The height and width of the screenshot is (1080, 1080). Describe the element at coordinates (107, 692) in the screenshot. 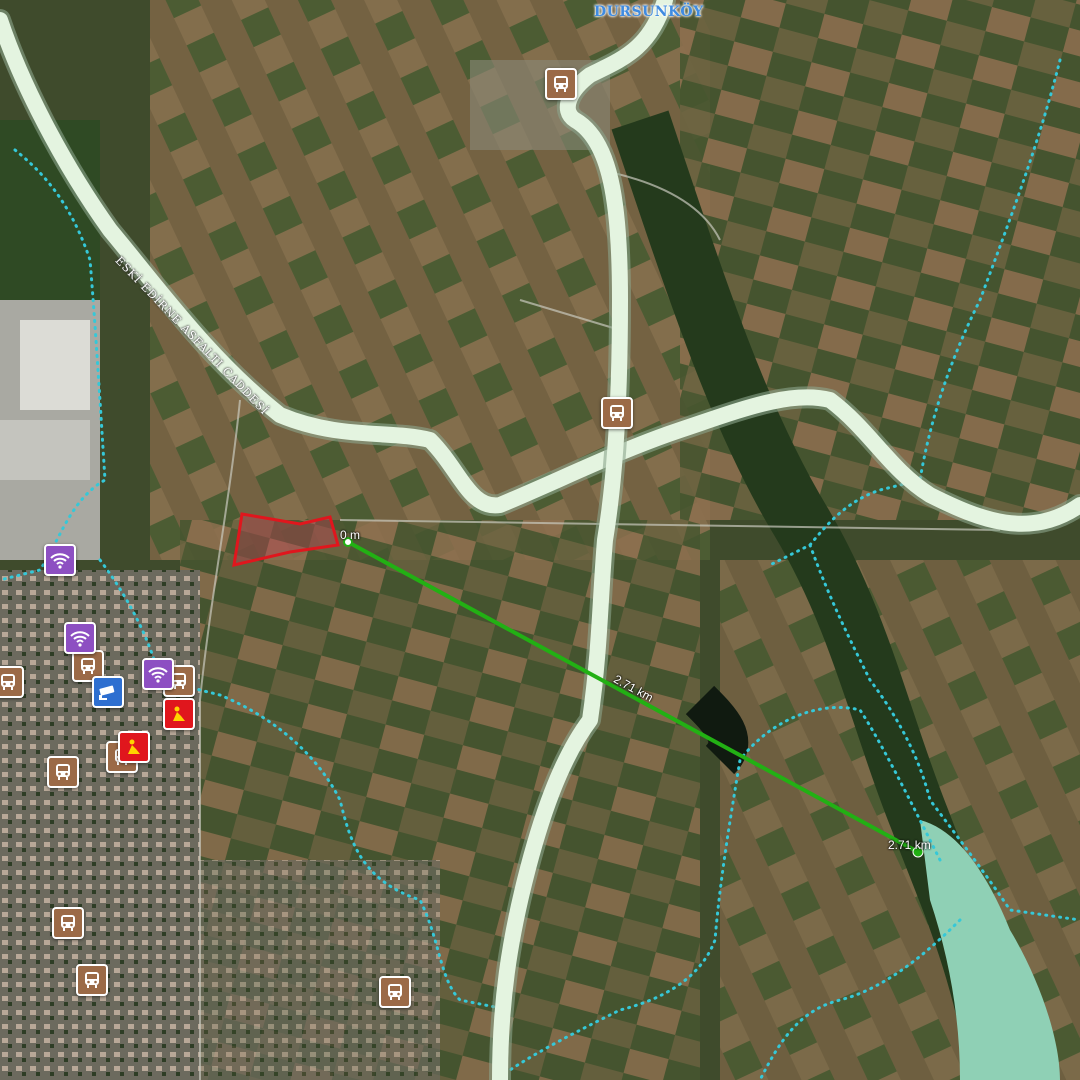

I see `camera-icon` at that location.